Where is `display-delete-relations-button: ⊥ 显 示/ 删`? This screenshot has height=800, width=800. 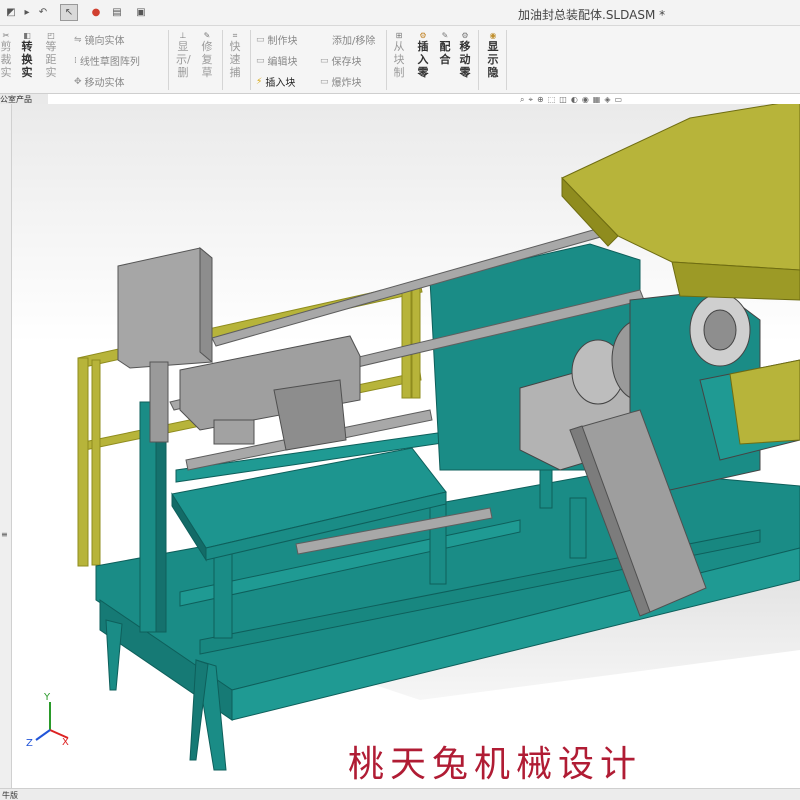 display-delete-relations-button: ⊥ 显 示/ 删 is located at coordinates (183, 56).